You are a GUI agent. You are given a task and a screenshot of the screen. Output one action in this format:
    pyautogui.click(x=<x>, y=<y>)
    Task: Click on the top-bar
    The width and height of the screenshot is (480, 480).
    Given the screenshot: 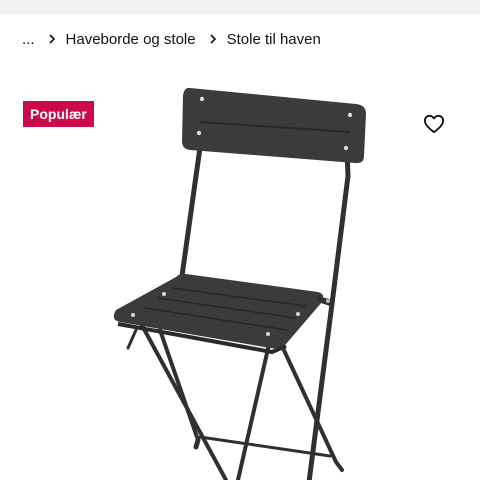 What is the action you would take?
    pyautogui.click(x=240, y=7)
    